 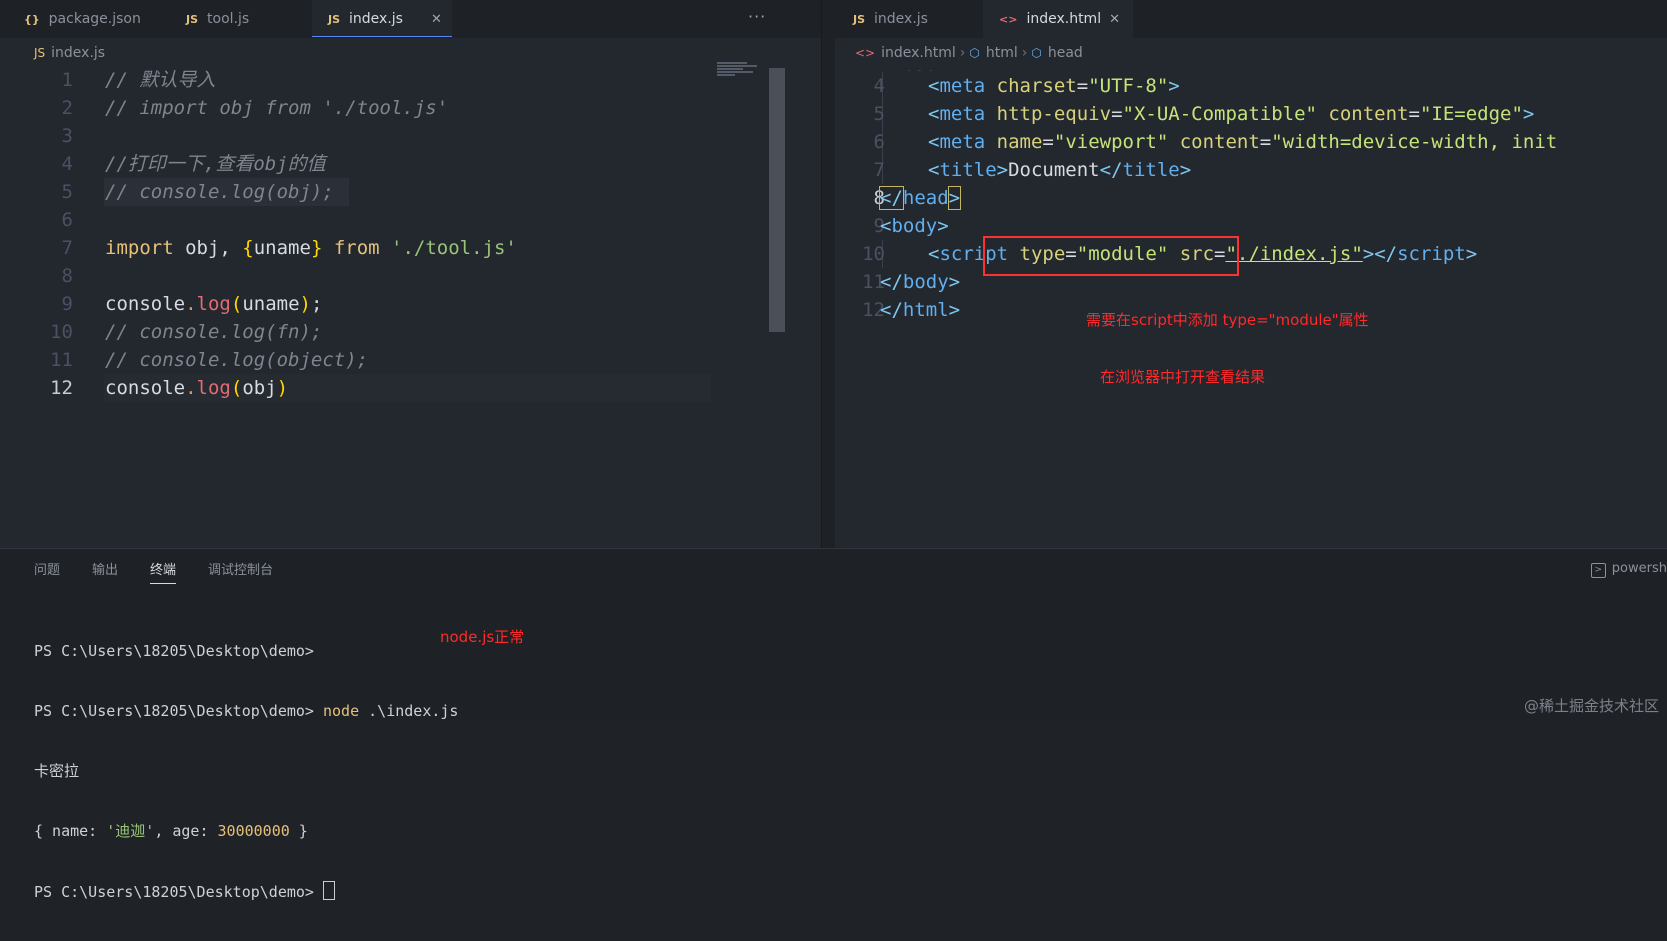 What do you see at coordinates (236, 388) in the screenshot?
I see `paren: (` at bounding box center [236, 388].